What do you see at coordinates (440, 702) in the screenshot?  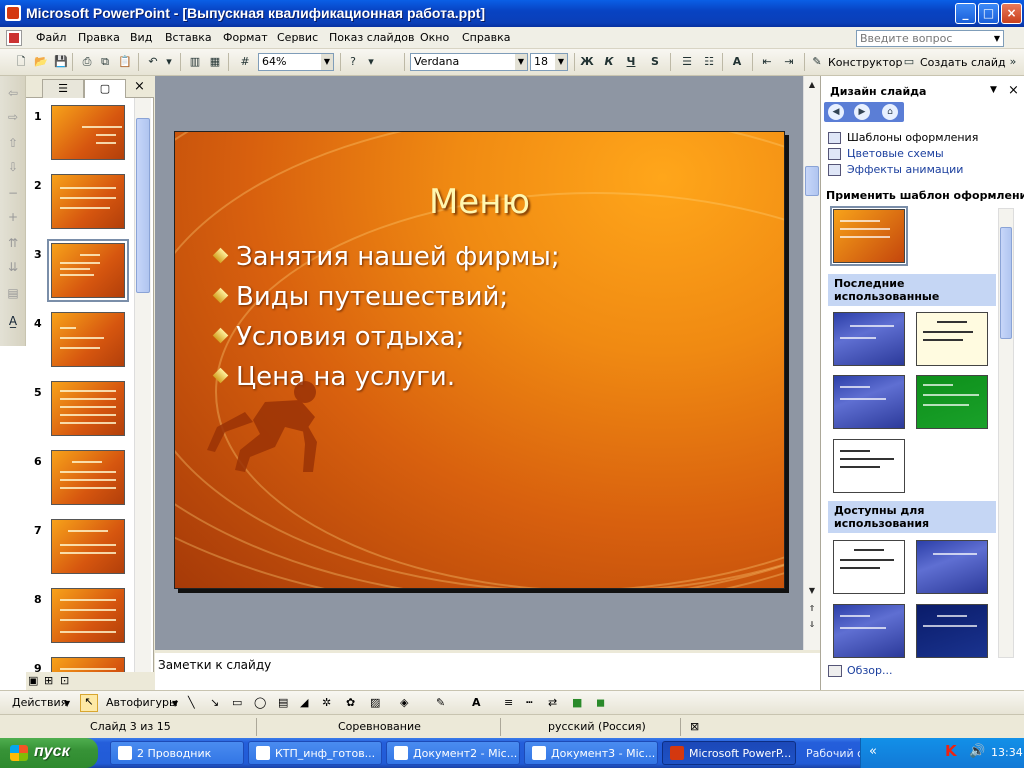 I see `line-color-icon: ✎` at bounding box center [440, 702].